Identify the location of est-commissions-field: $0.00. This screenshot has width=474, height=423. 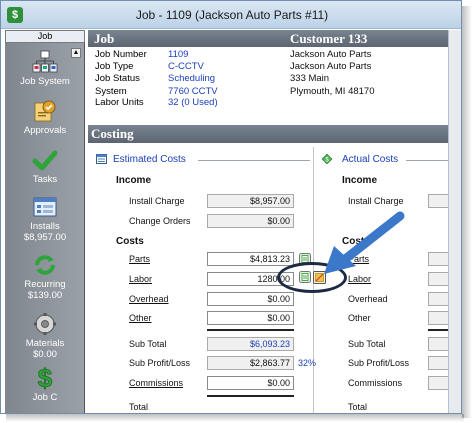
(250, 383).